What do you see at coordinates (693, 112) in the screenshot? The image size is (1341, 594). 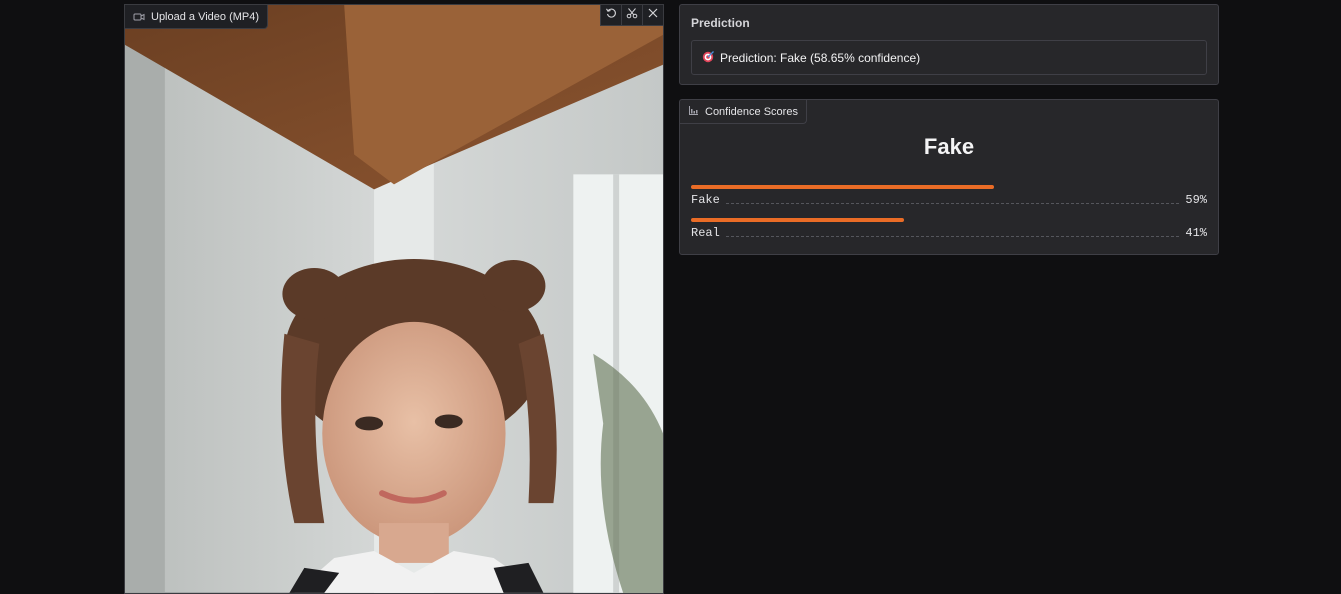 I see `bar-chart-icon` at bounding box center [693, 112].